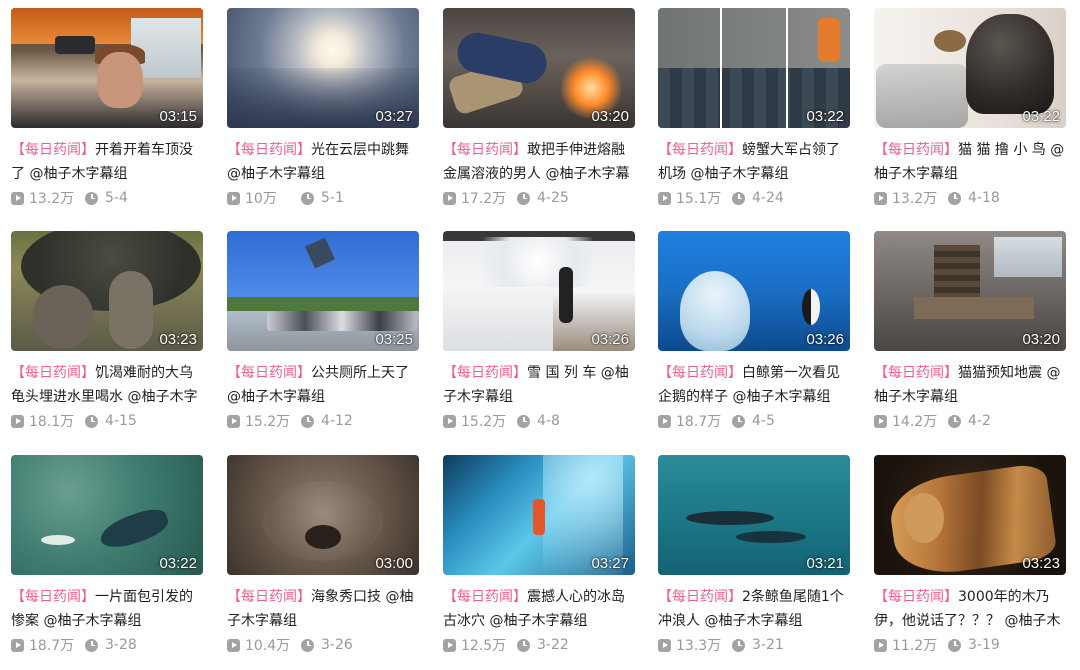 Image resolution: width=1080 pixels, height=670 pixels. What do you see at coordinates (755, 609) in the screenshot?
I see `video-title: 【每日药闻】2条鲸鱼尾随1个冲浪人 @柚子木字幕组` at bounding box center [755, 609].